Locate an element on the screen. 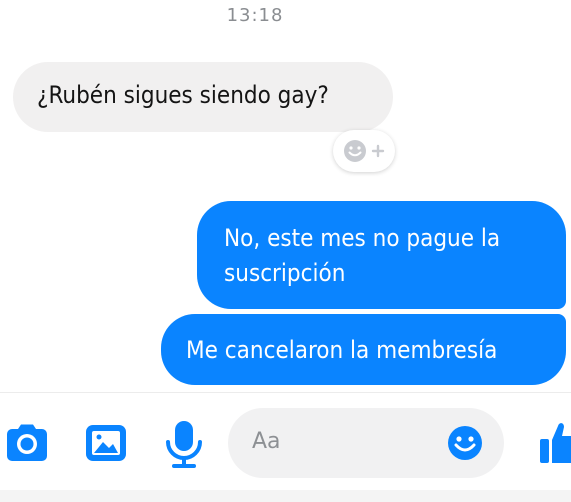 This screenshot has width=571, height=502. message-input: Aa is located at coordinates (366, 443).